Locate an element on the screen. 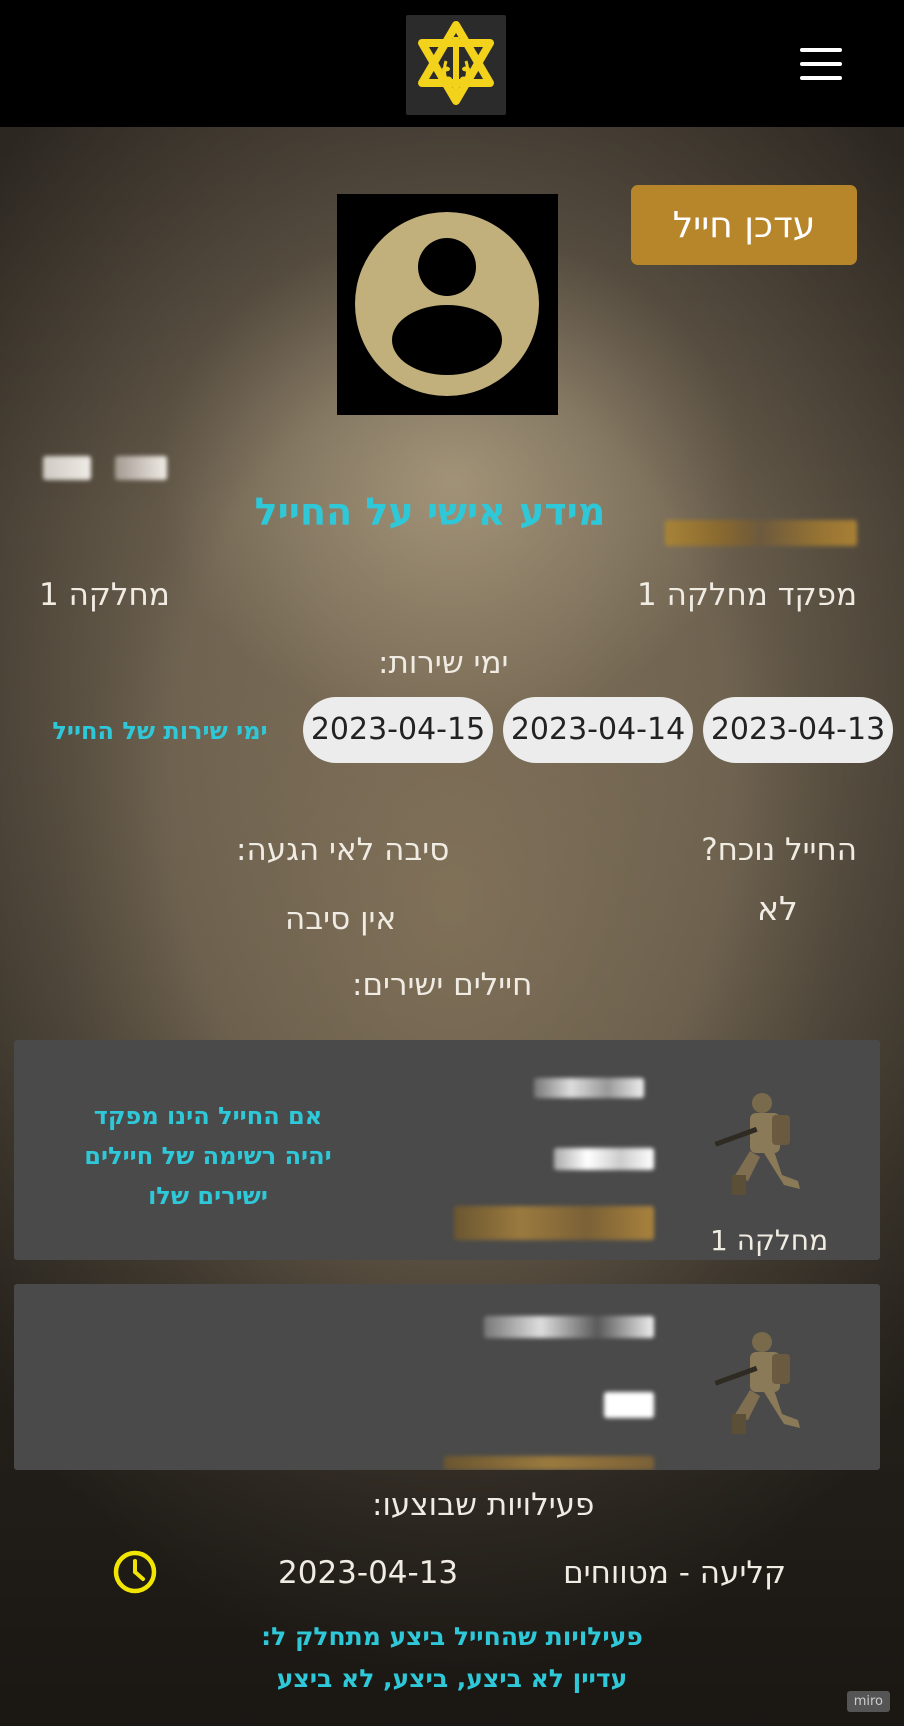  activities-hint-line2: עדיין לא ביצע, ביצע, לא ביצע is located at coordinates (452, 1678).